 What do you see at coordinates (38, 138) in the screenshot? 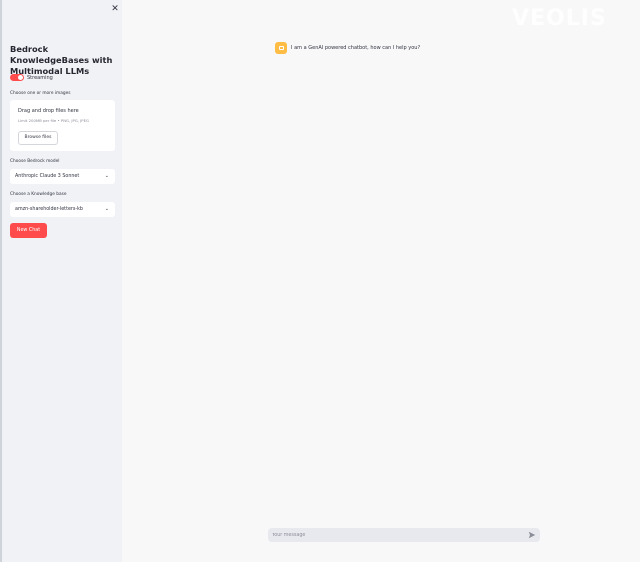
I see `browse-files-button: Browse files` at bounding box center [38, 138].